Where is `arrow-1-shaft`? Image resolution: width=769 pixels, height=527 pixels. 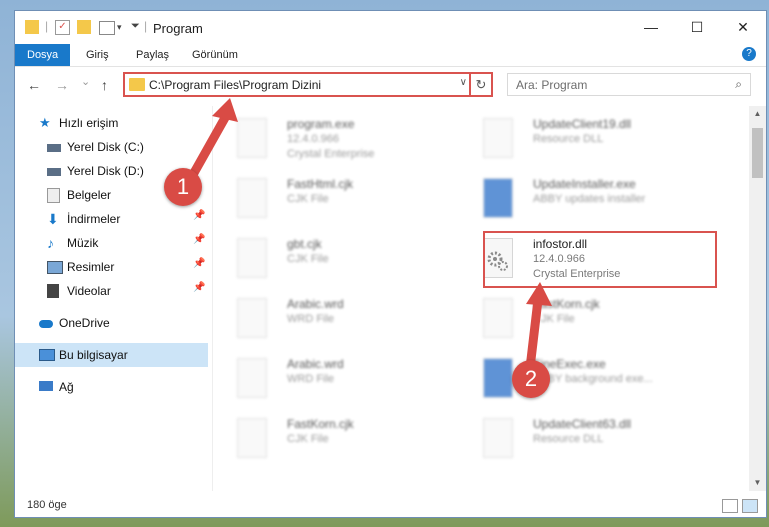 arrow-1-shaft is located at coordinates (208, 148).